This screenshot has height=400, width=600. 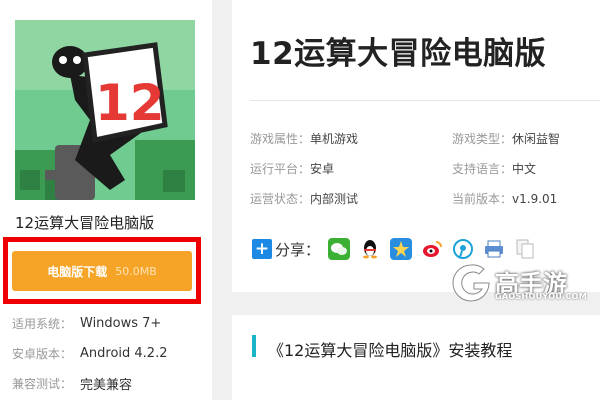 I want to click on attr-label: 运营状态：, so click(x=280, y=199).